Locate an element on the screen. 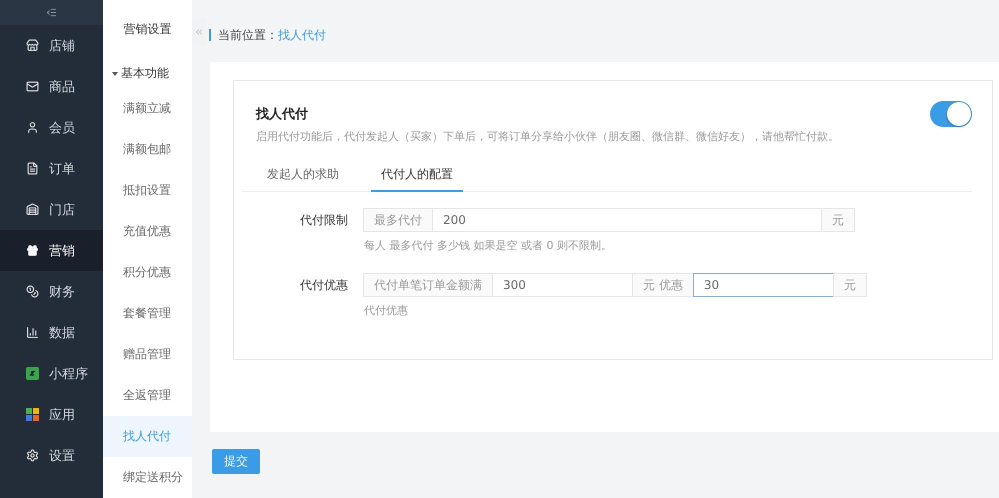  field-label: 代付优惠 is located at coordinates (324, 285).